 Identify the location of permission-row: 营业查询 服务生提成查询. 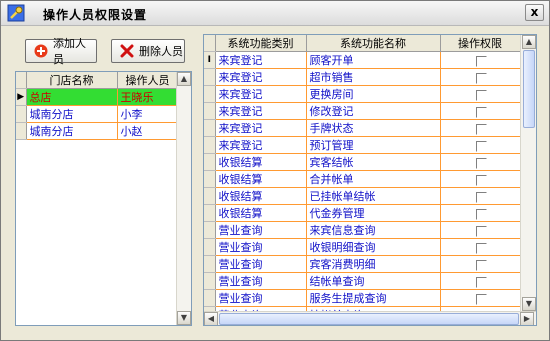
(362, 298).